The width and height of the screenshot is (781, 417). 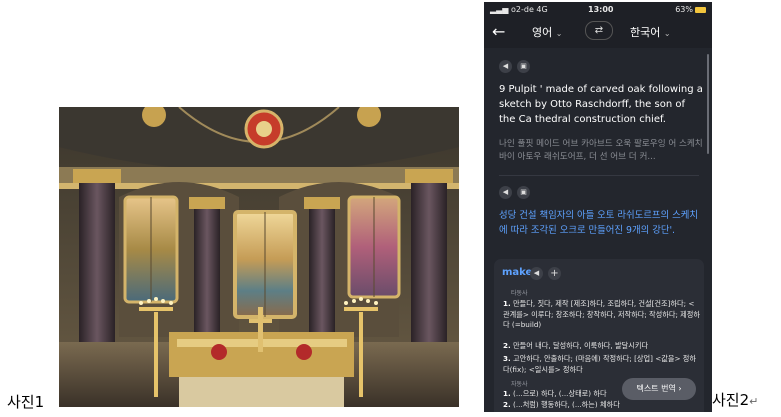 I want to click on target-language-label: 한국어, so click(x=645, y=32).